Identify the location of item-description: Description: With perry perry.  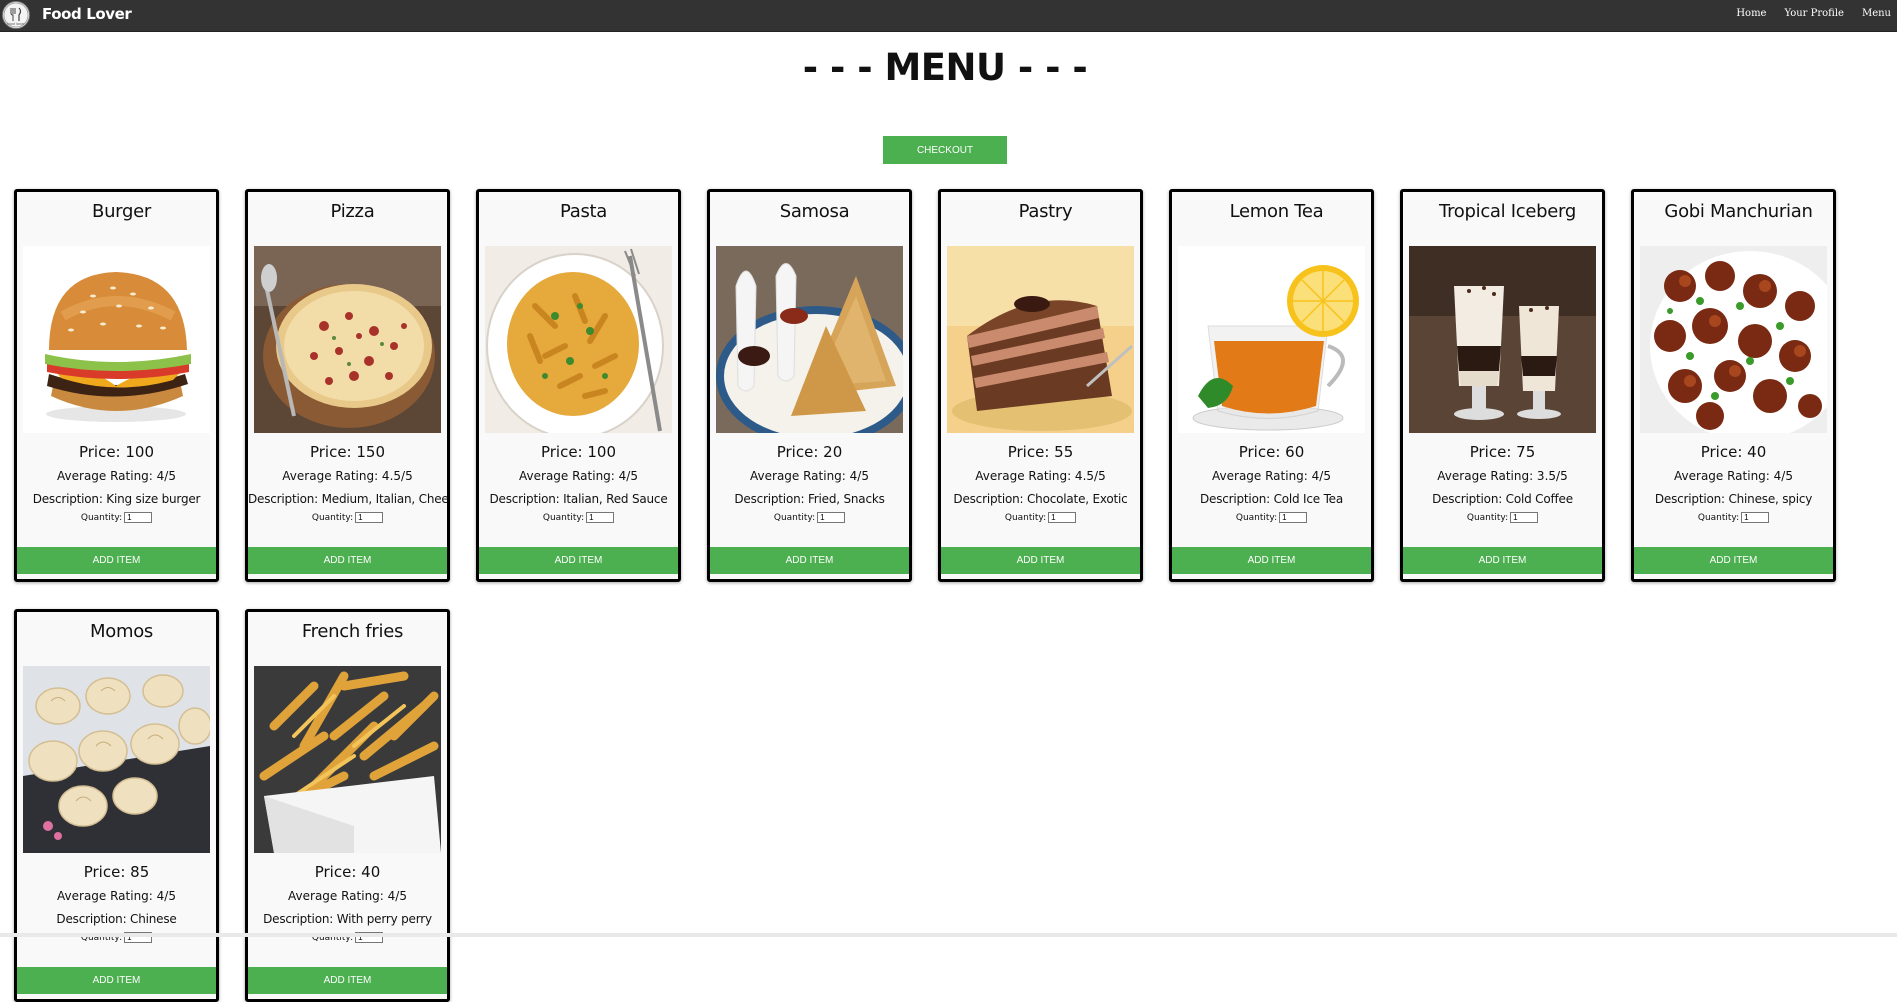
(347, 919).